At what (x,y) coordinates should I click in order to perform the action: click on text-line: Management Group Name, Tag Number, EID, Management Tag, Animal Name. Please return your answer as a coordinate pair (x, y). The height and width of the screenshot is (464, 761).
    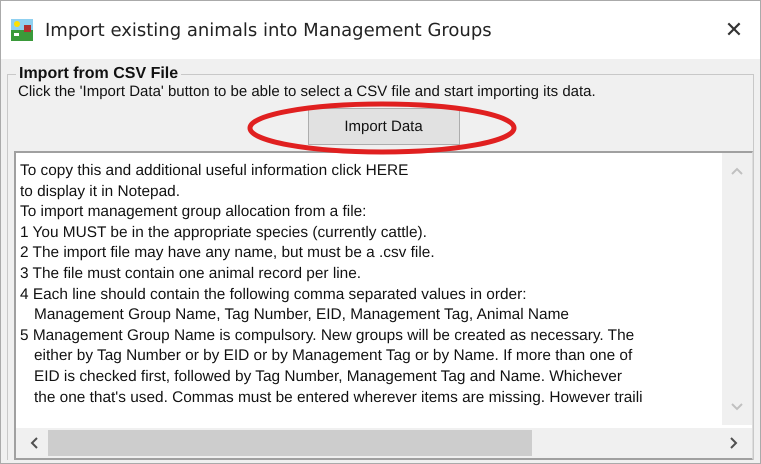
    Looking at the image, I should click on (301, 315).